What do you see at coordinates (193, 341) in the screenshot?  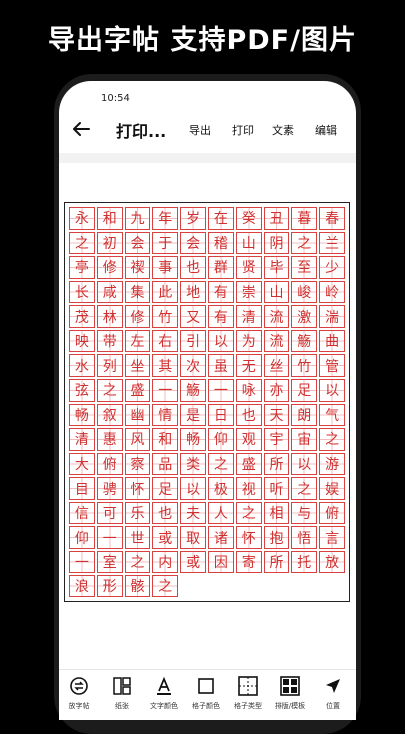 I see `grid-cell: 引` at bounding box center [193, 341].